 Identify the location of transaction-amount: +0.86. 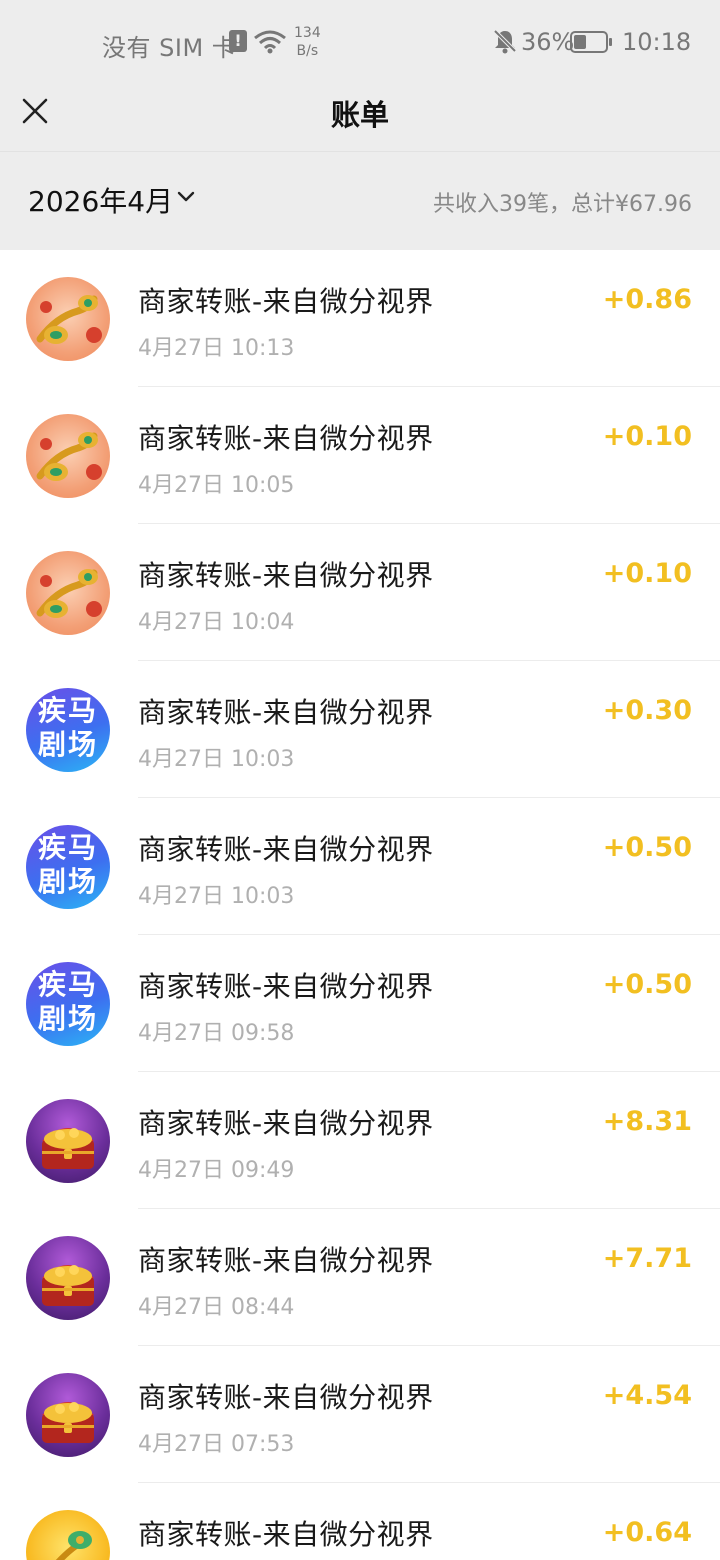
(647, 299).